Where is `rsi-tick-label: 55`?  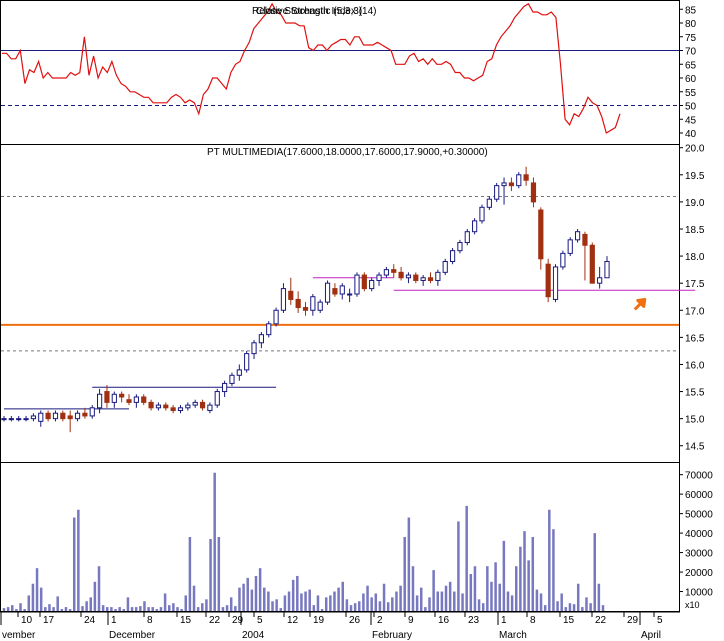 rsi-tick-label: 55 is located at coordinates (691, 93).